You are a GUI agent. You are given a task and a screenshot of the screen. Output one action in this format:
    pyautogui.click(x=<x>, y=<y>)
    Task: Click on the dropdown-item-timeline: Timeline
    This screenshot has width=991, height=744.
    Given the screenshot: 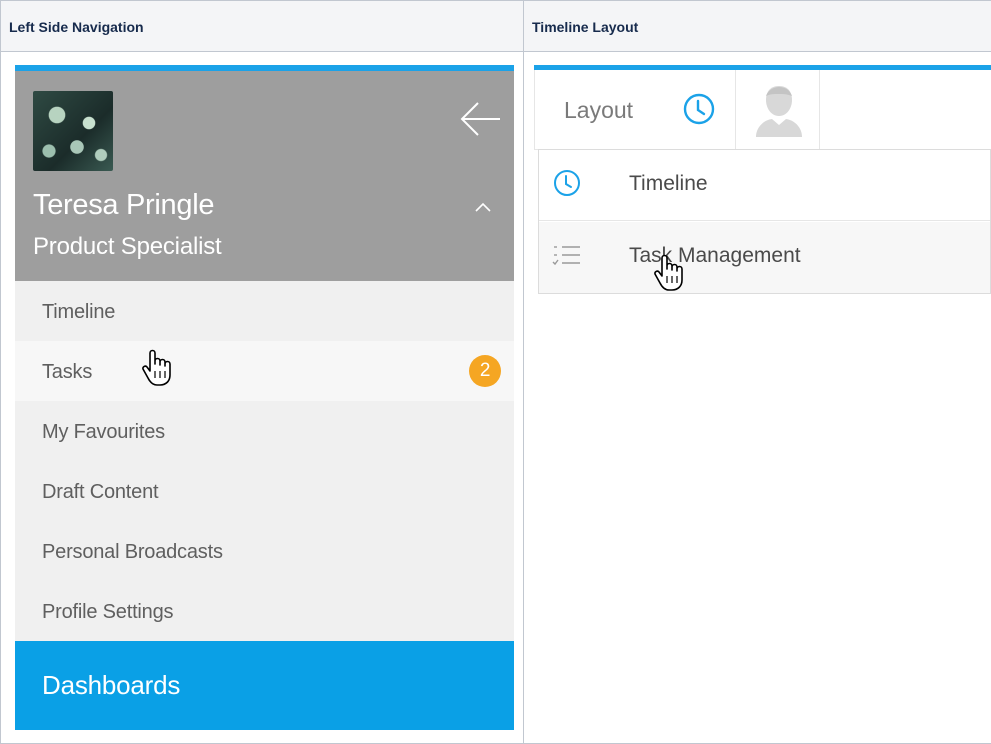 What is the action you would take?
    pyautogui.click(x=764, y=185)
    